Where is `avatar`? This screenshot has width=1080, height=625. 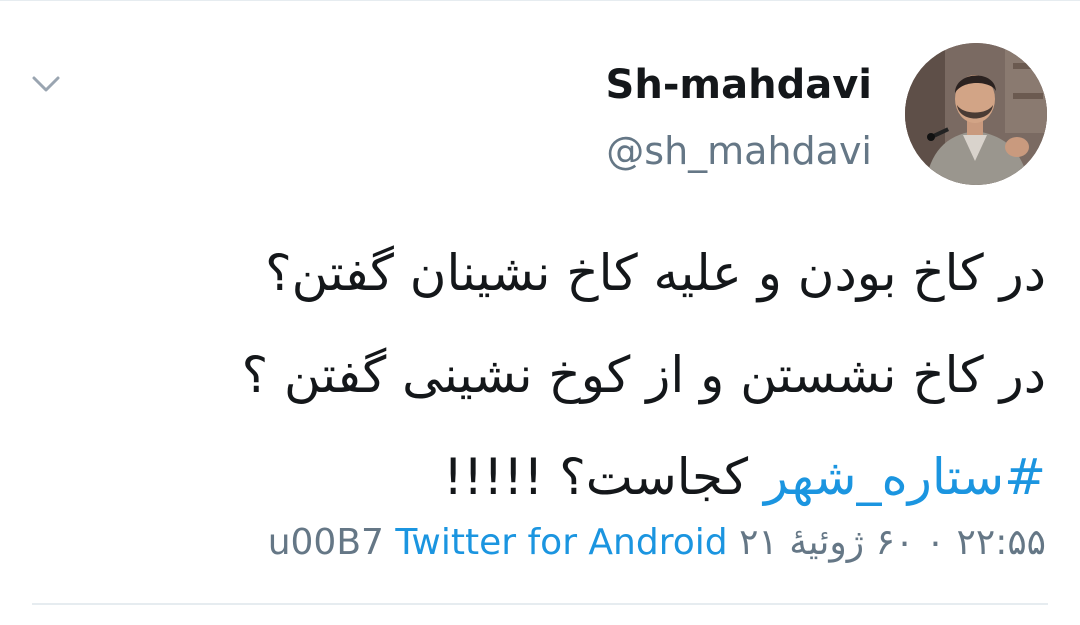 avatar is located at coordinates (976, 114).